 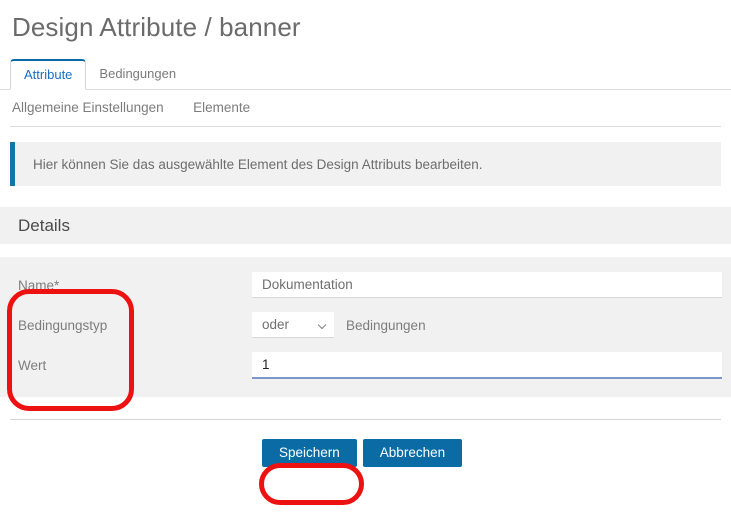 I want to click on name-label: Name*, so click(x=39, y=285).